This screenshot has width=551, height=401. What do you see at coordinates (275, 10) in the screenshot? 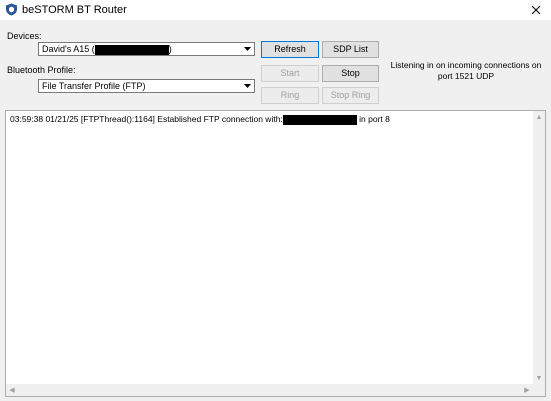
I see `title-bar: beSTORM BT Router` at bounding box center [275, 10].